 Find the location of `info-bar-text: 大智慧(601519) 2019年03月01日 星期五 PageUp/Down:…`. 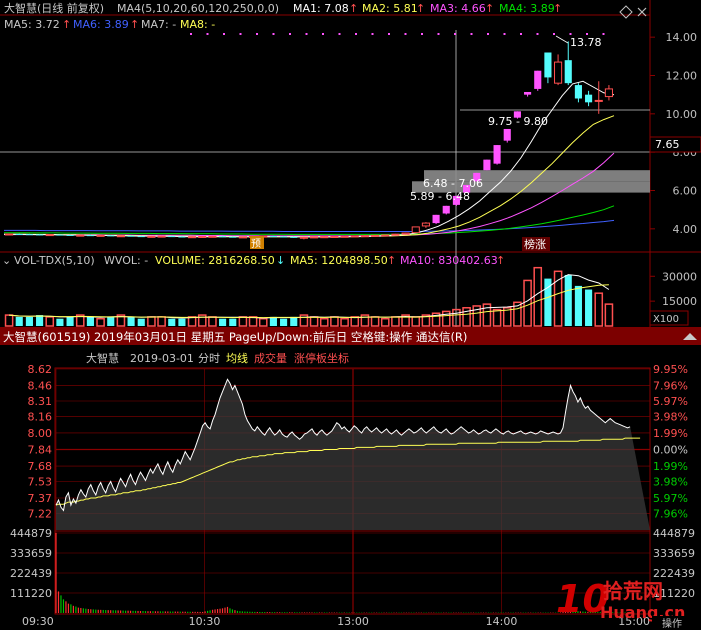

info-bar-text: 大智慧(601519) 2019年03月01日 星期五 PageUp/Down:… is located at coordinates (235, 337).